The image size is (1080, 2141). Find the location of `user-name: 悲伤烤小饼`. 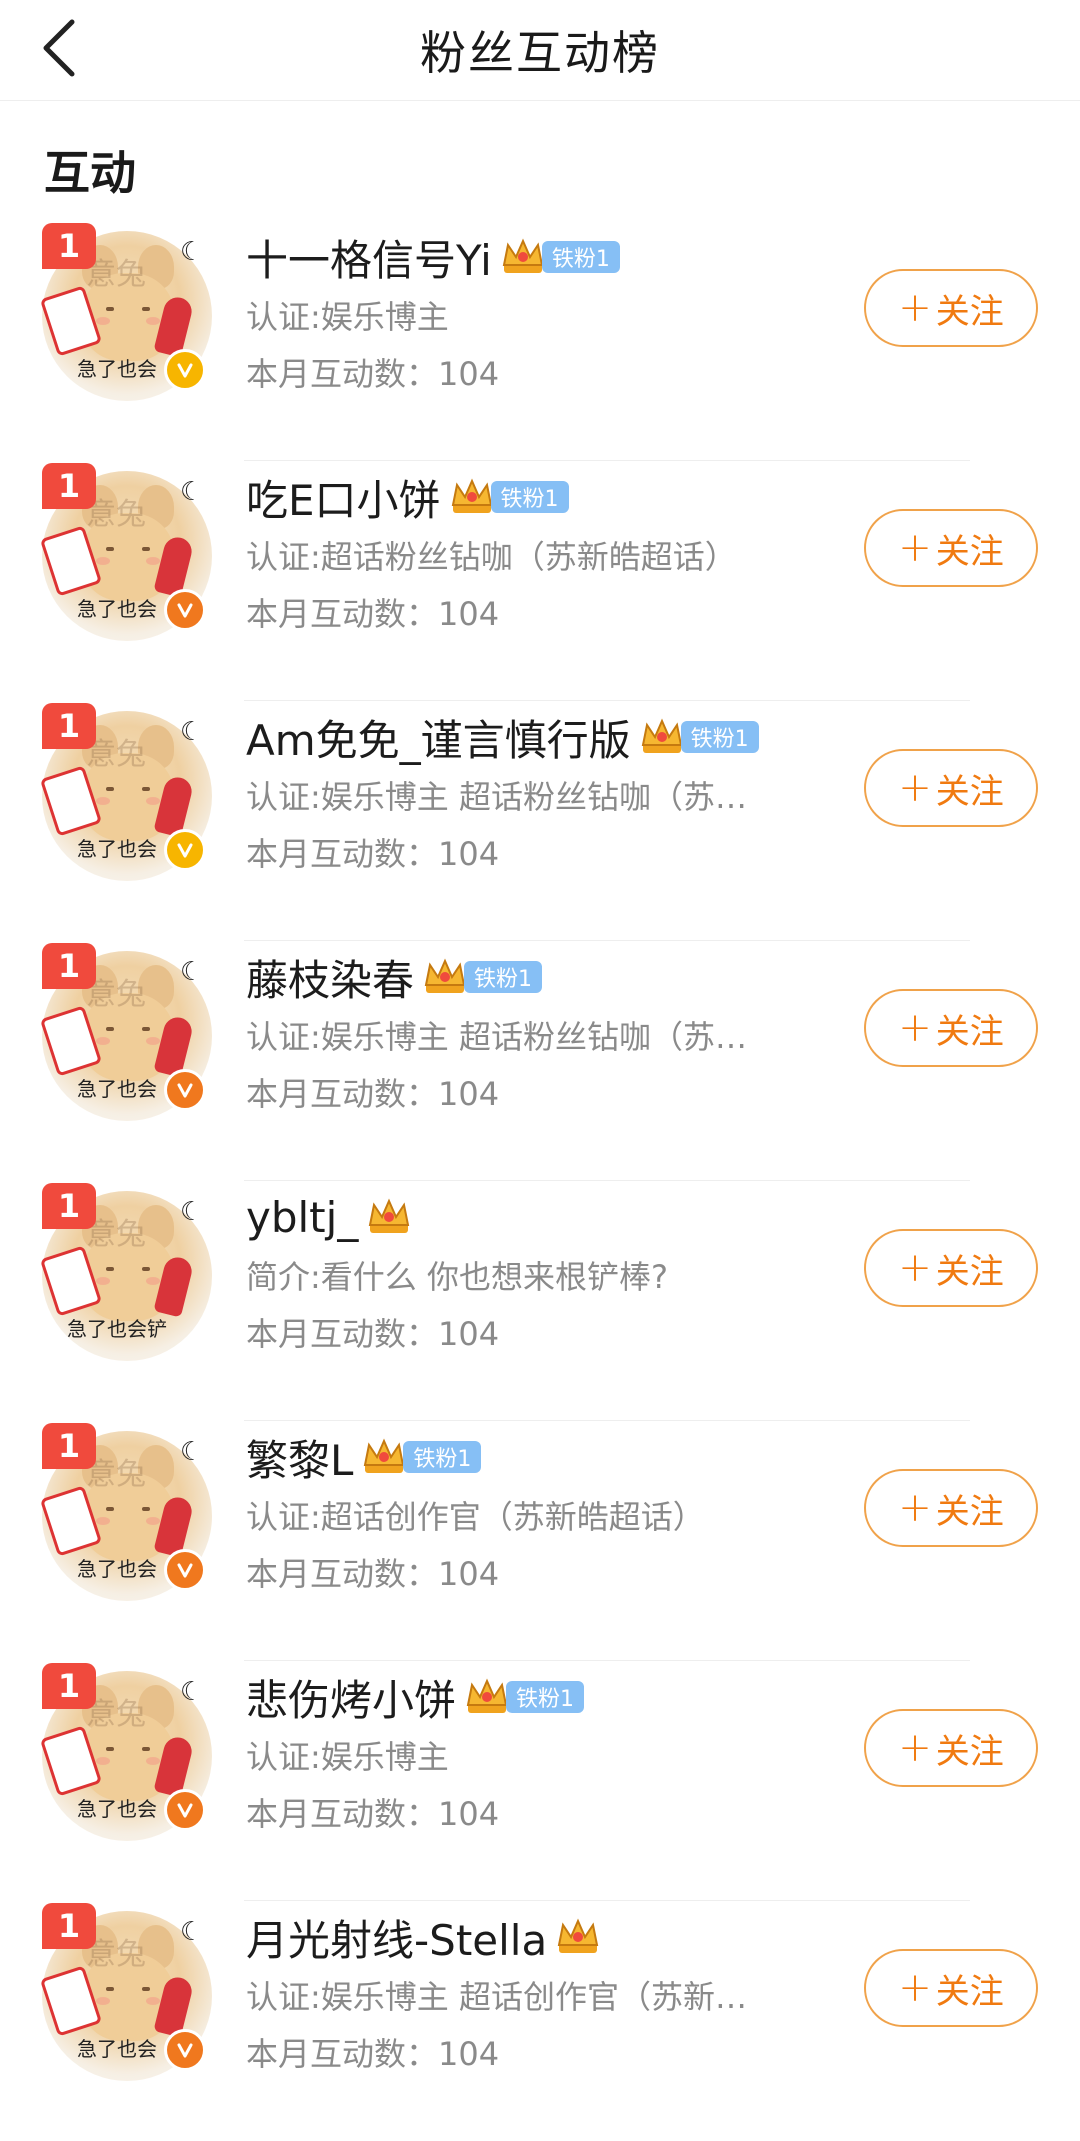

user-name: 悲伤烤小饼 is located at coordinates (351, 1697).